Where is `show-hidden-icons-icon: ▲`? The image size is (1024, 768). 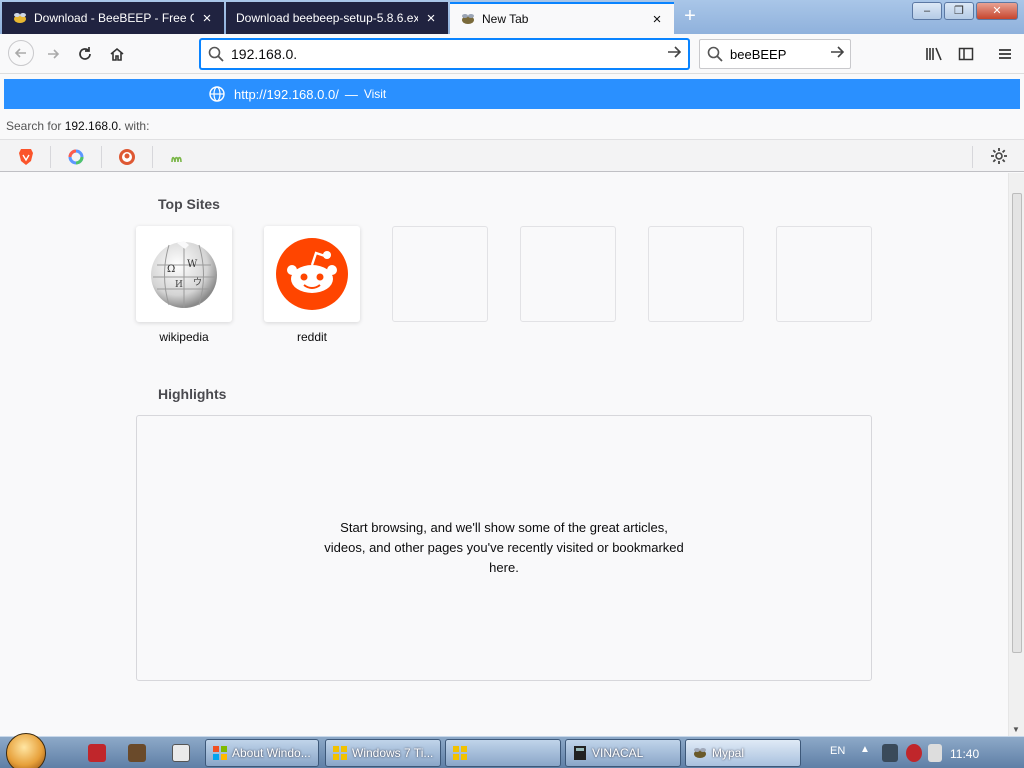
show-hidden-icons-icon: ▲ is located at coordinates (865, 753).